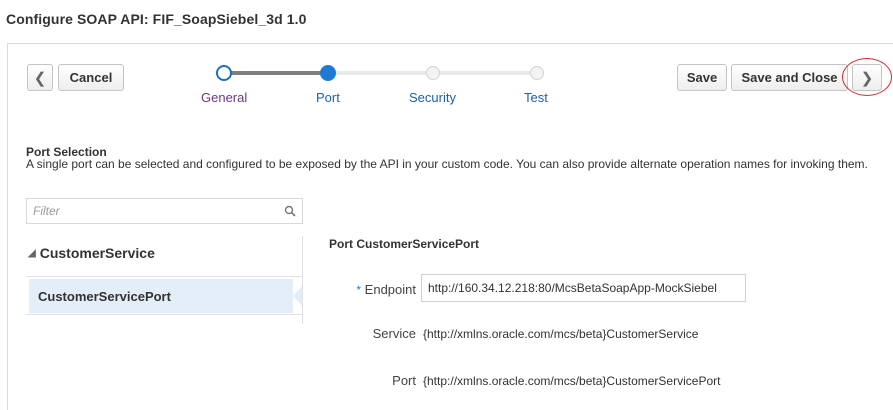 Image resolution: width=893 pixels, height=410 pixels. Describe the element at coordinates (536, 97) in the screenshot. I see `train-step-test: Test` at that location.